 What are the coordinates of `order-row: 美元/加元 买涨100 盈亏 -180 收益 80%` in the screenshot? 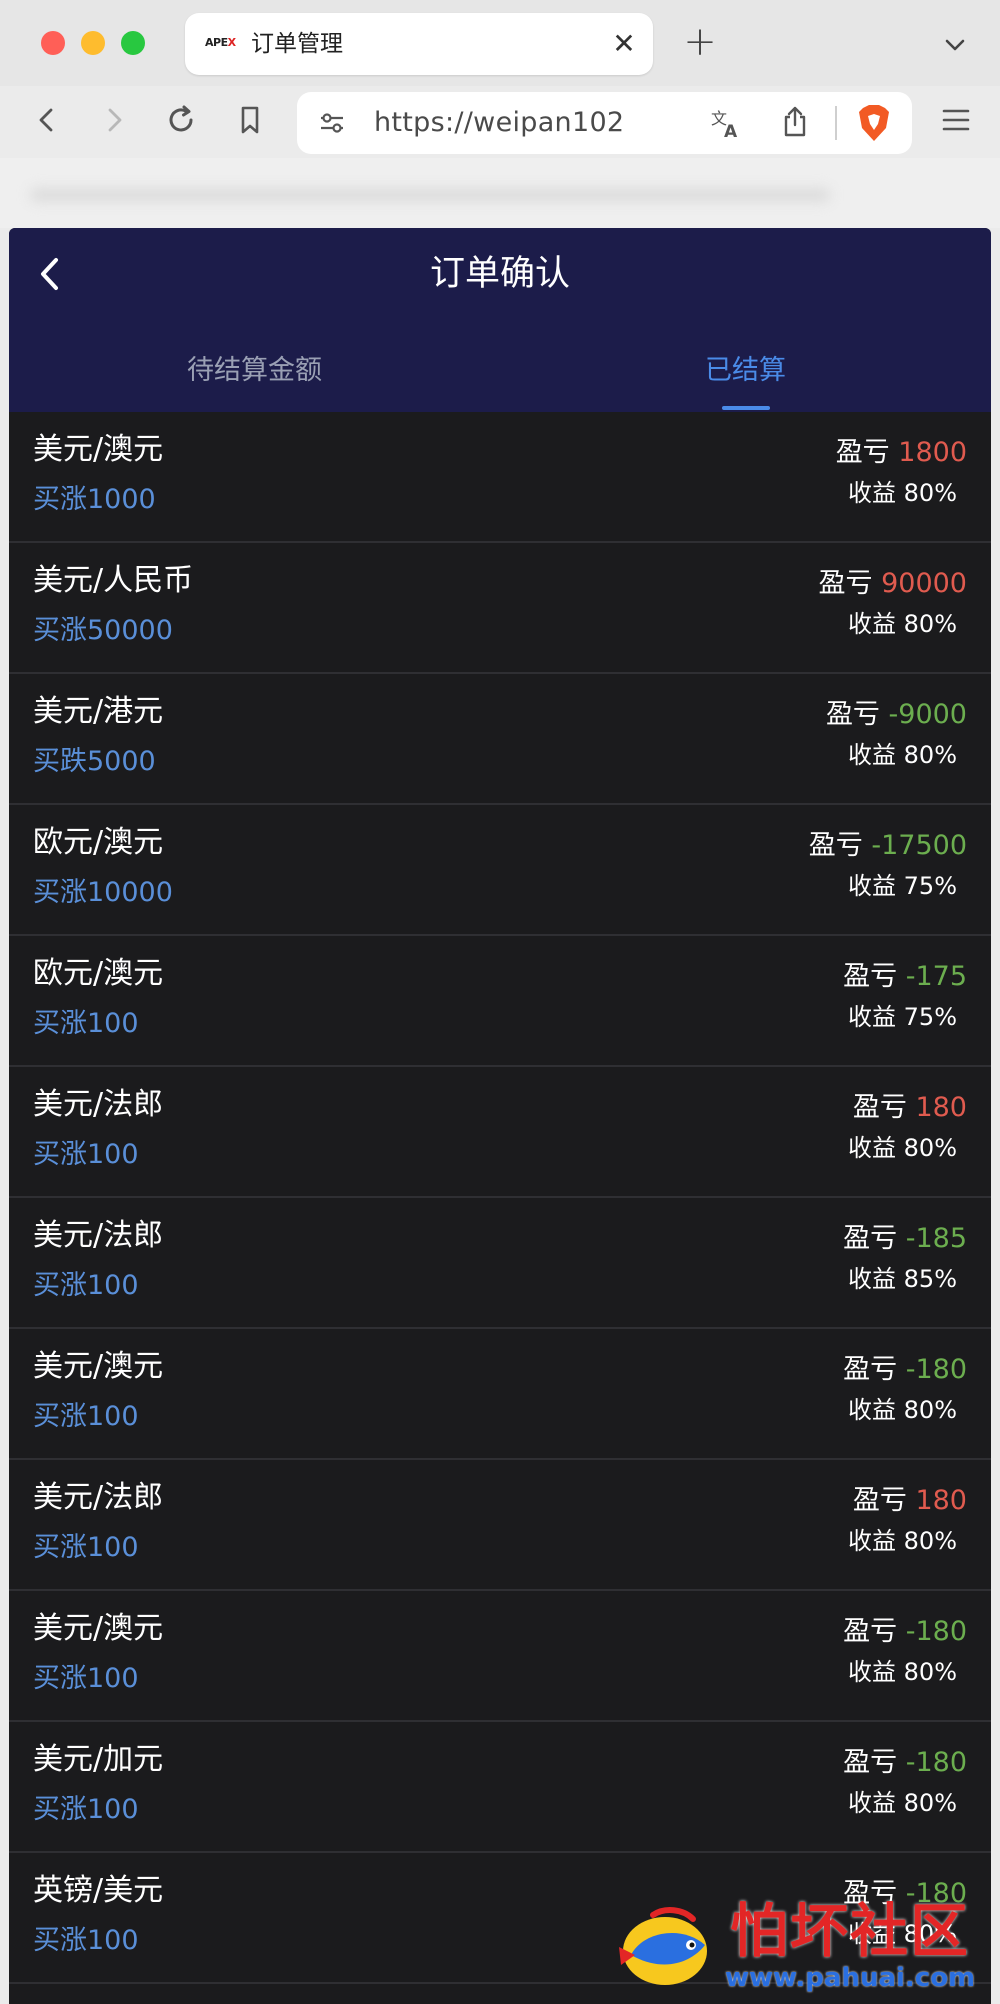 It's located at (500, 1787).